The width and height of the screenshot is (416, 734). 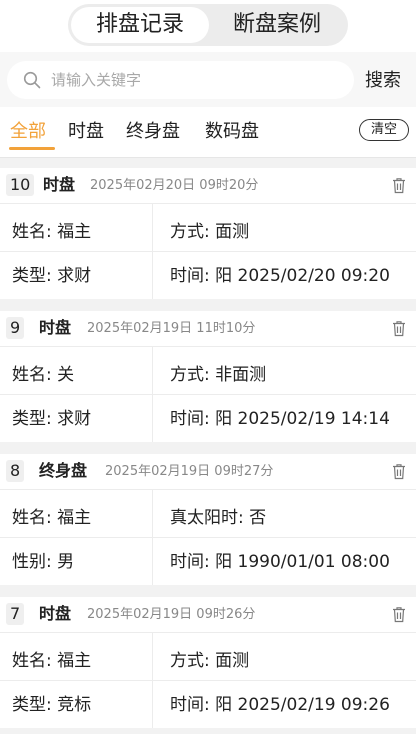 I want to click on filter-tabs: 全部 时盘 终身盘 数码盘 清空, so click(x=208, y=132).